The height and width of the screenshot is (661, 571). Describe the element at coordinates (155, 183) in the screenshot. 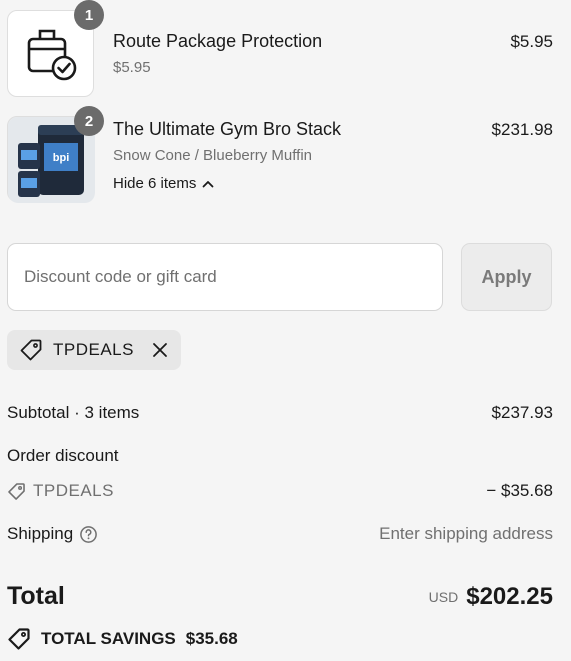

I see `toggle-label: Hide 6 items` at that location.